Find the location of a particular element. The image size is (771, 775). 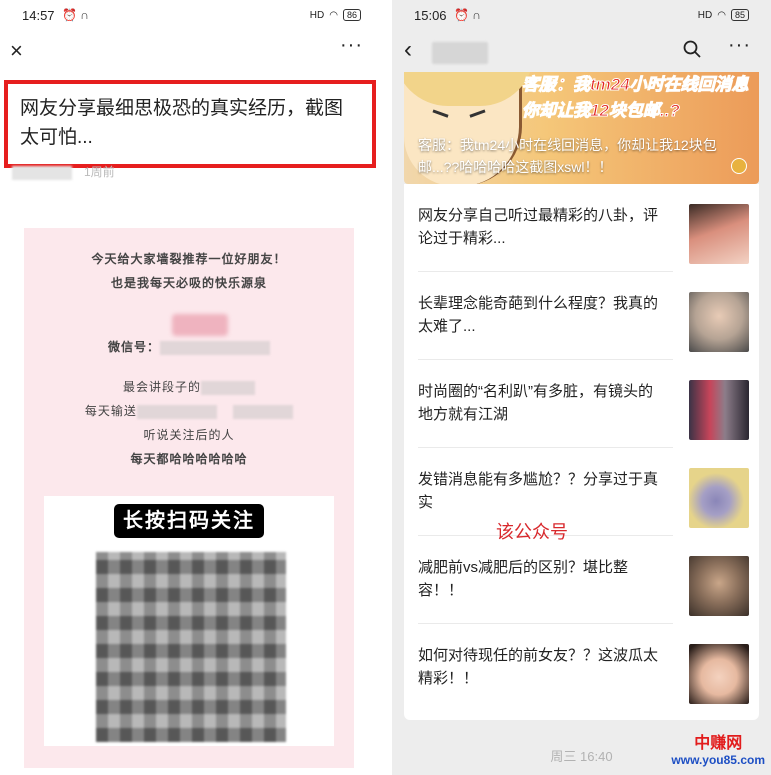

battery-icon: 85 is located at coordinates (739, 15).